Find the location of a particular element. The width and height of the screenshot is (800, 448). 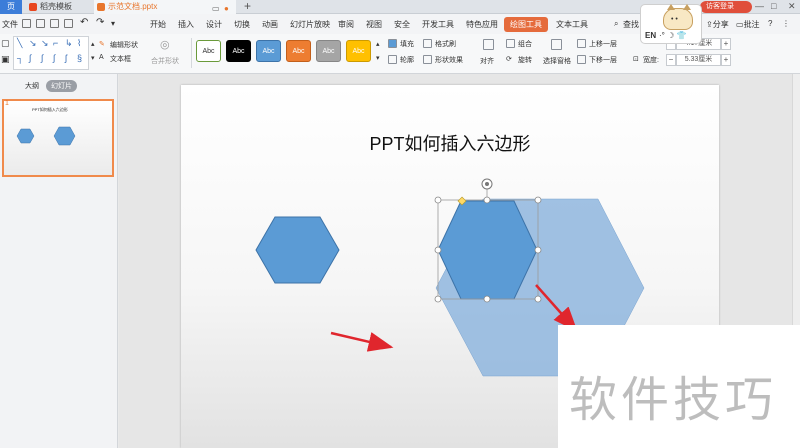

visitor-login-button: 访客登录 is located at coordinates (726, 7).